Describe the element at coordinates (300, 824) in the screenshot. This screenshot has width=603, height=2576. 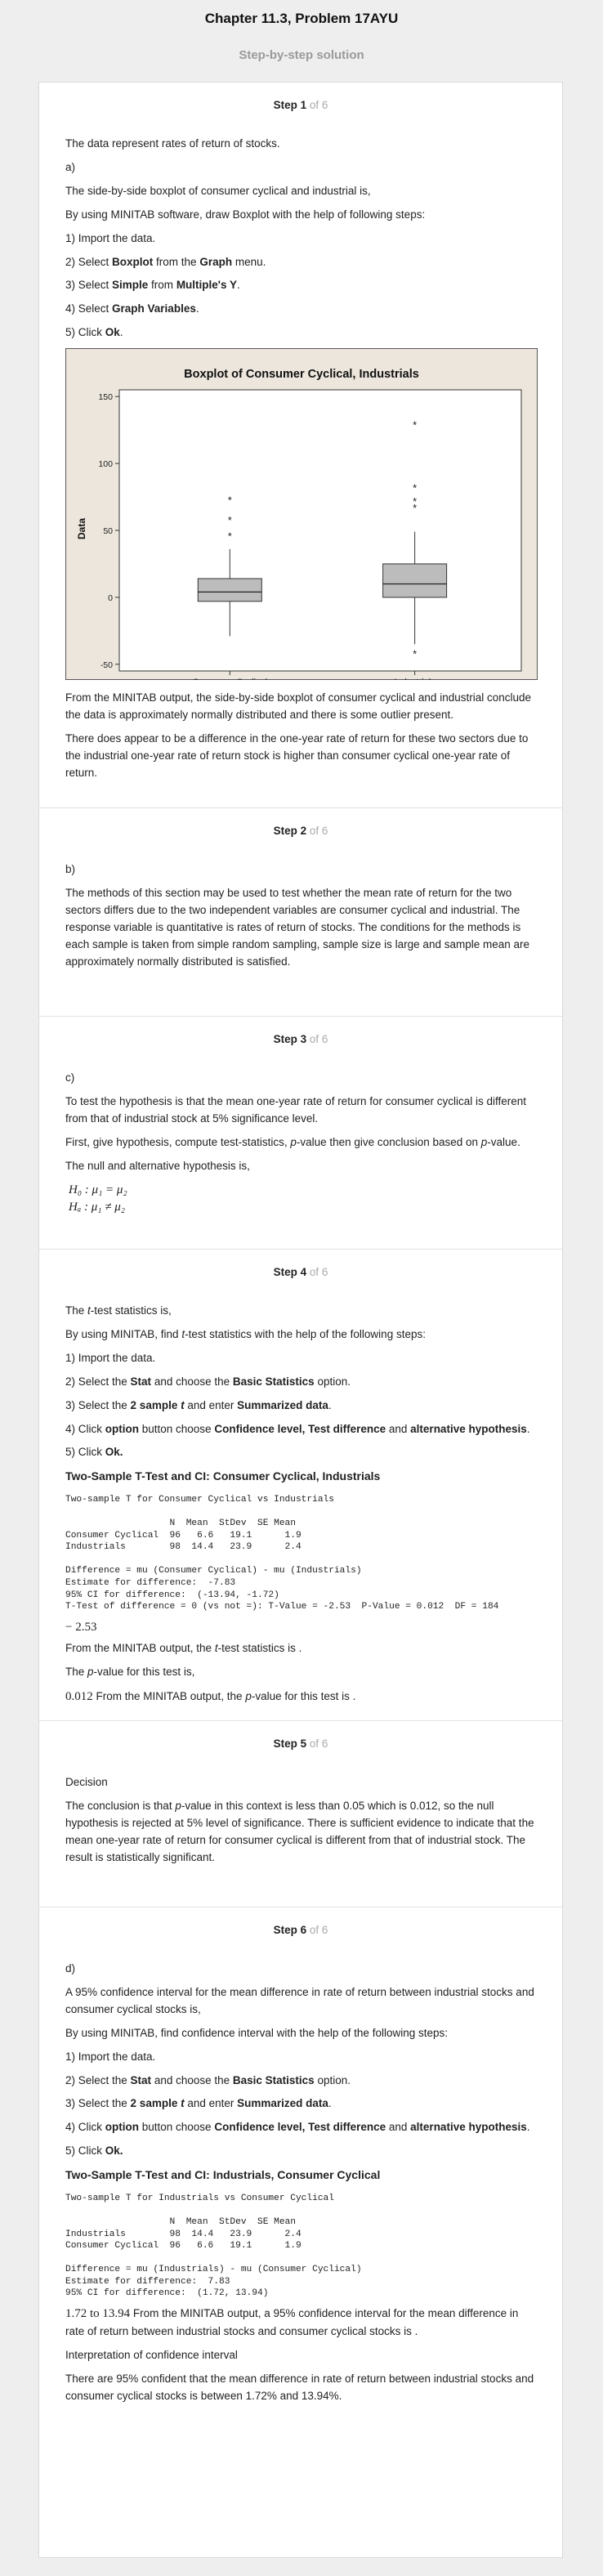
I see `step-2-heading: Step 2 of 6` at that location.